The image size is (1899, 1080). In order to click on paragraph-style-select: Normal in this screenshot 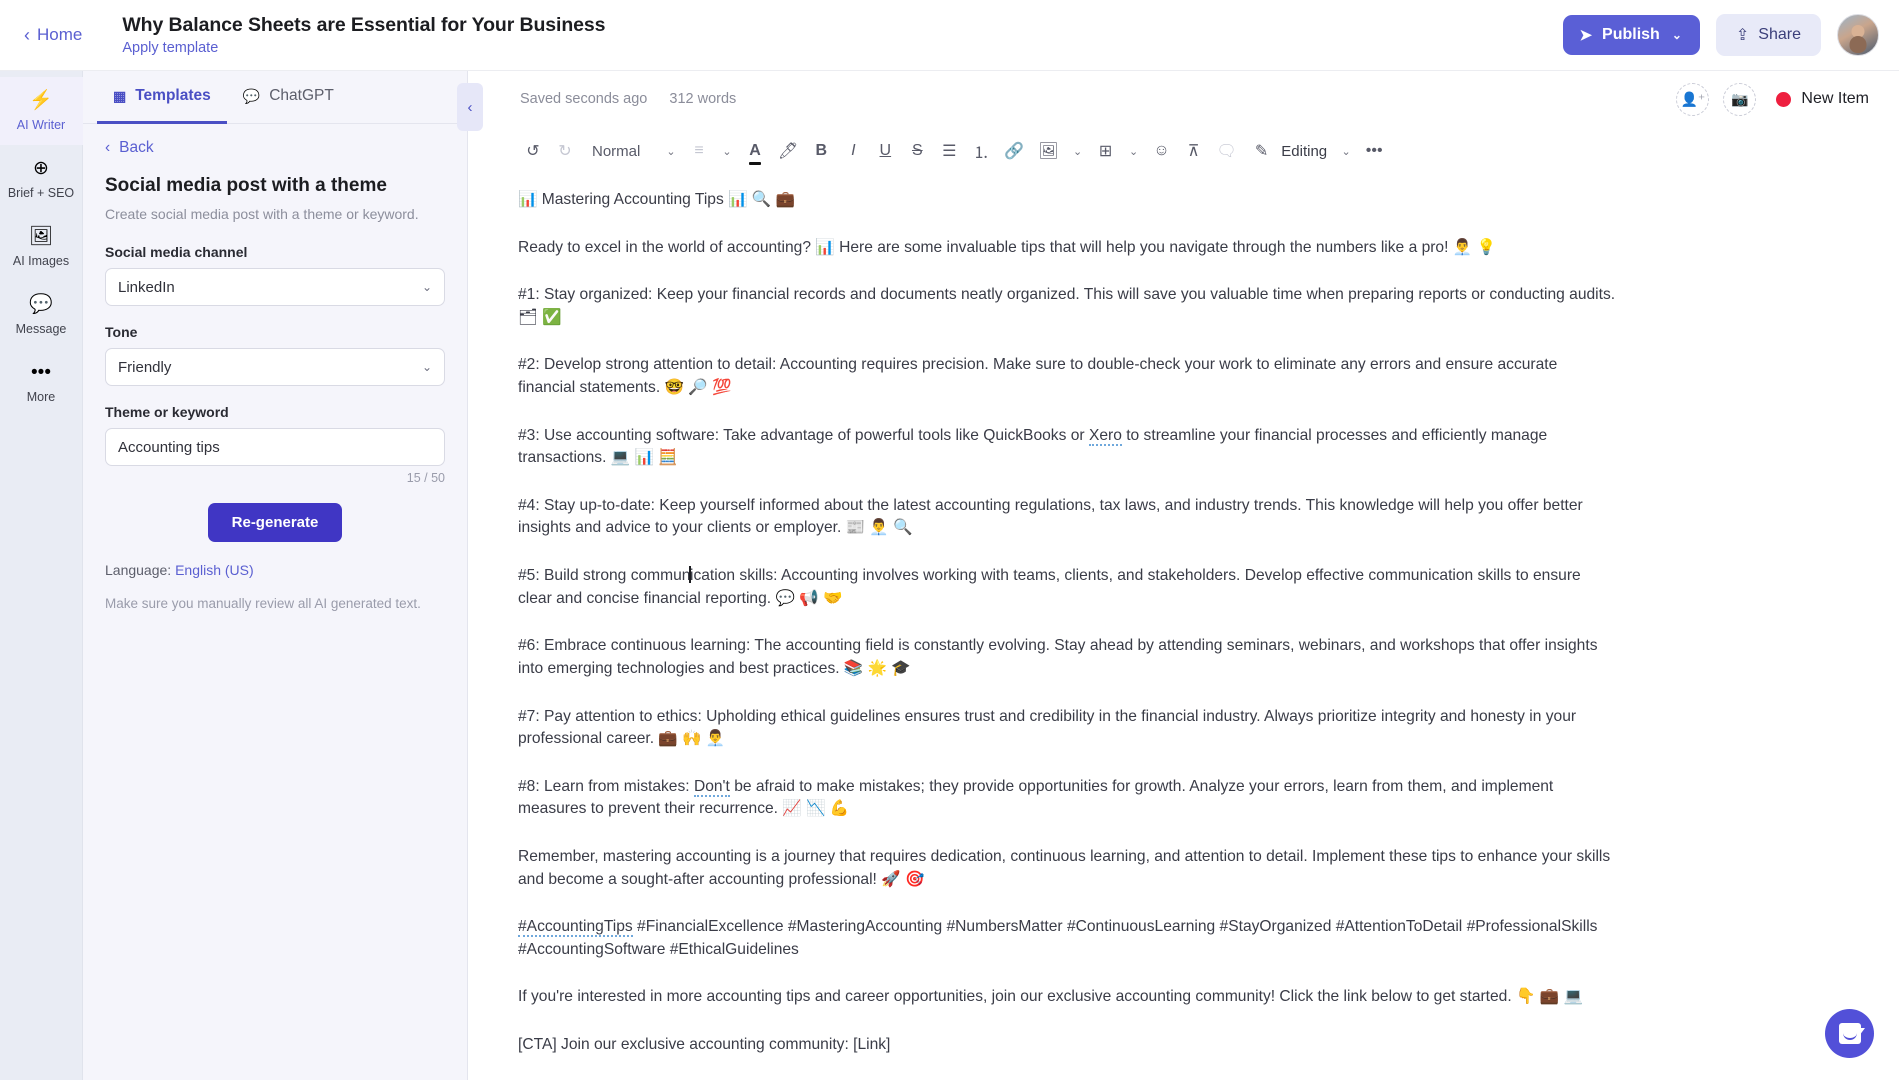, I will do `click(620, 151)`.